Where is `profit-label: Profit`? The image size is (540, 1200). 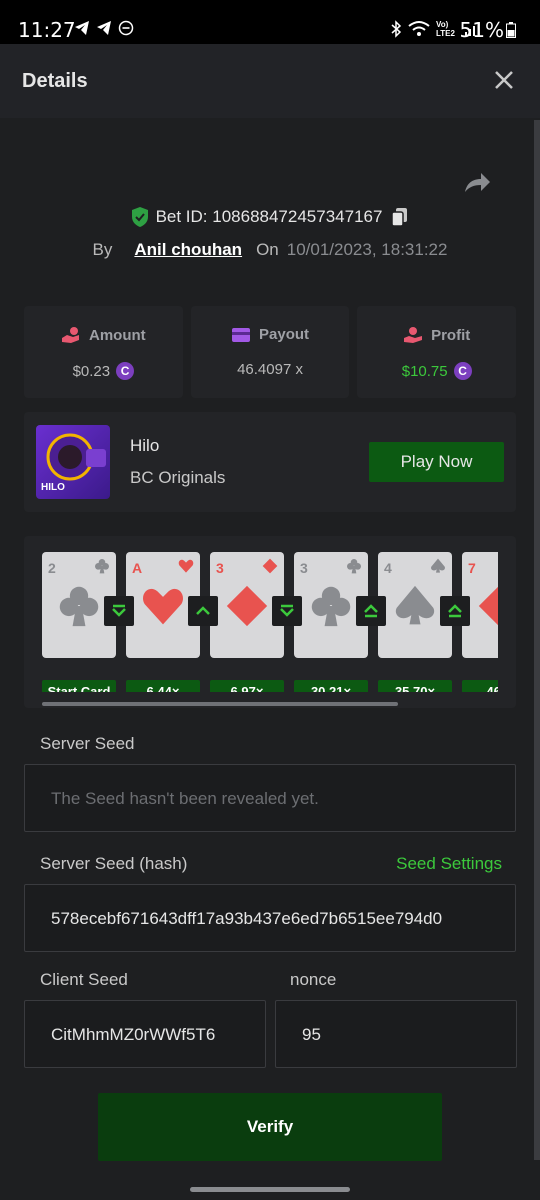
profit-label: Profit is located at coordinates (451, 335).